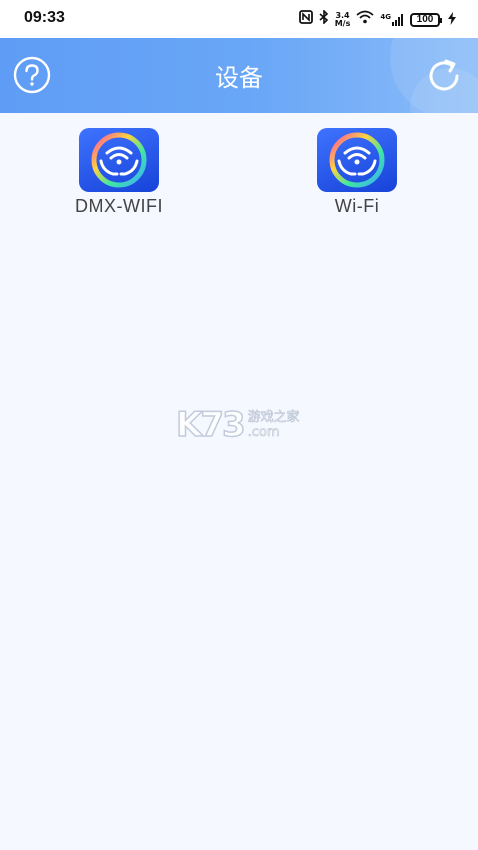  What do you see at coordinates (119, 206) in the screenshot?
I see `device-label: DMX-WIFI` at bounding box center [119, 206].